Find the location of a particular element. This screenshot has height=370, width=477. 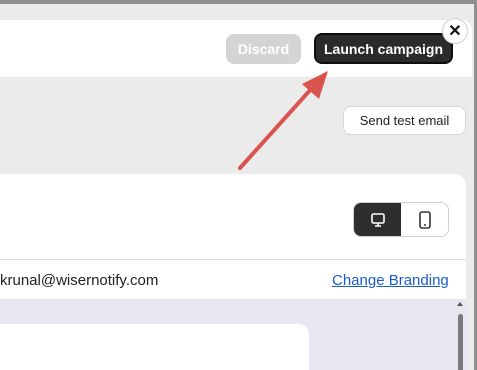

close-button: ✕ is located at coordinates (455, 31).